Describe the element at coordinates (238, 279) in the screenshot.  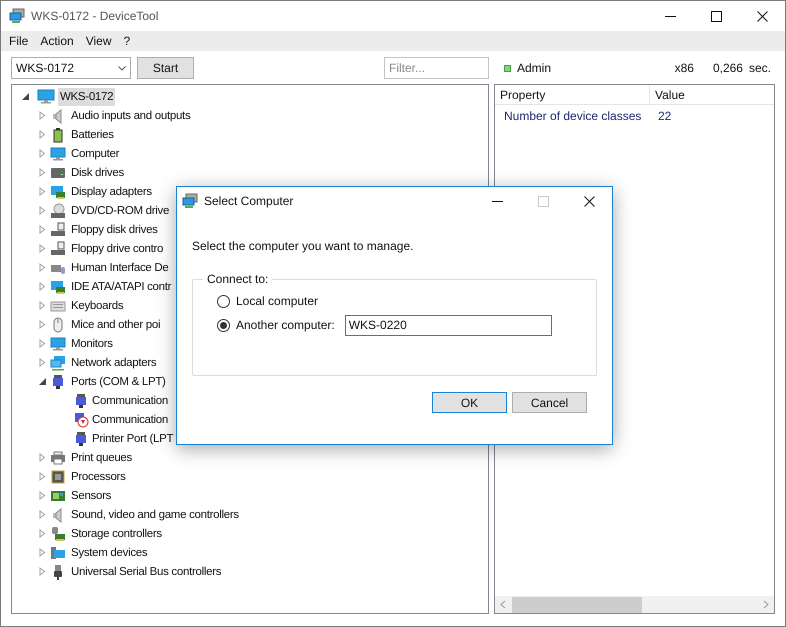
I see `group-label: Connect to:` at that location.